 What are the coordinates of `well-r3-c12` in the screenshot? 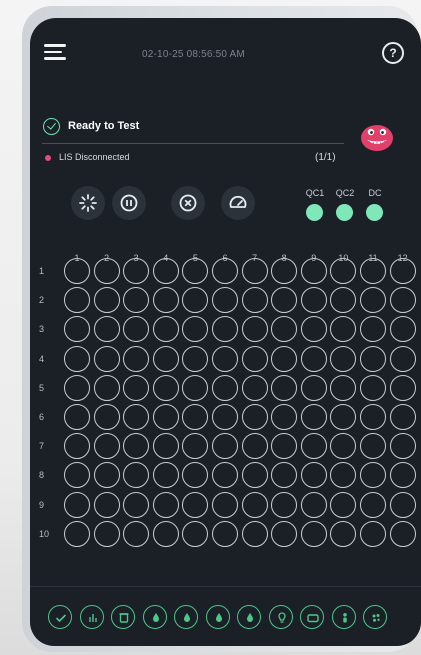 It's located at (402, 329).